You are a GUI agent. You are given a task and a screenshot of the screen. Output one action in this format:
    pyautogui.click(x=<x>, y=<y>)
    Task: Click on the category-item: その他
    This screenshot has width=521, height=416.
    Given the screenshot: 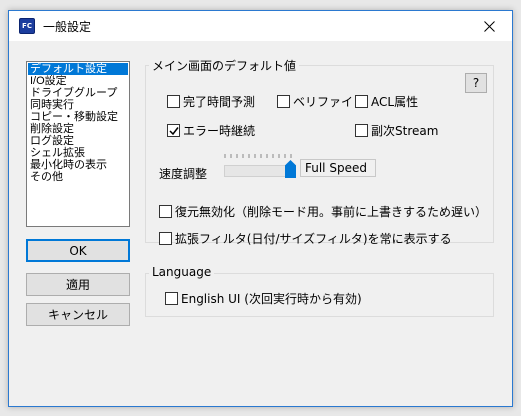 What is the action you would take?
    pyautogui.click(x=78, y=177)
    